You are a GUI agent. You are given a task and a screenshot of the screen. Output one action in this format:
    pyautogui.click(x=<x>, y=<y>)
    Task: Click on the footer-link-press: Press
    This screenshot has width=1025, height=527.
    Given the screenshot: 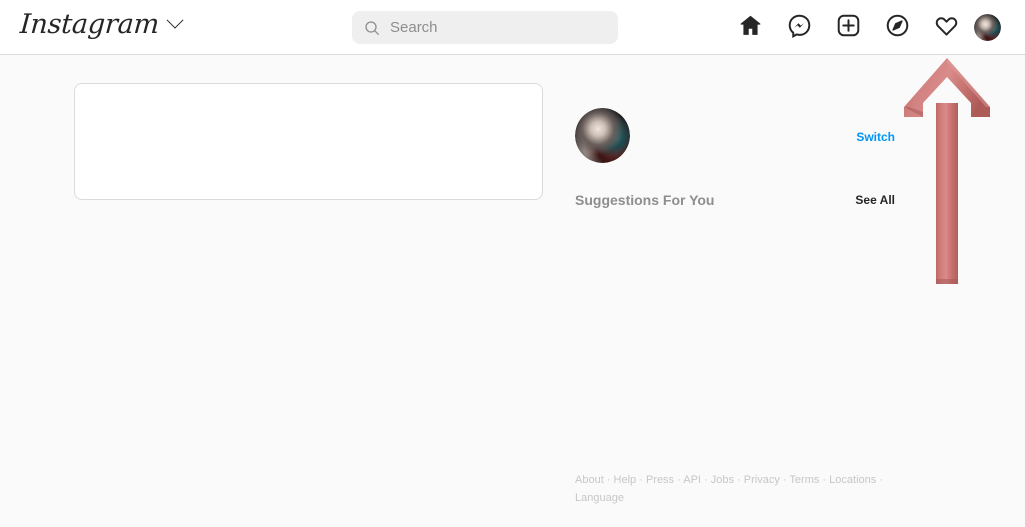 What is the action you would take?
    pyautogui.click(x=660, y=480)
    